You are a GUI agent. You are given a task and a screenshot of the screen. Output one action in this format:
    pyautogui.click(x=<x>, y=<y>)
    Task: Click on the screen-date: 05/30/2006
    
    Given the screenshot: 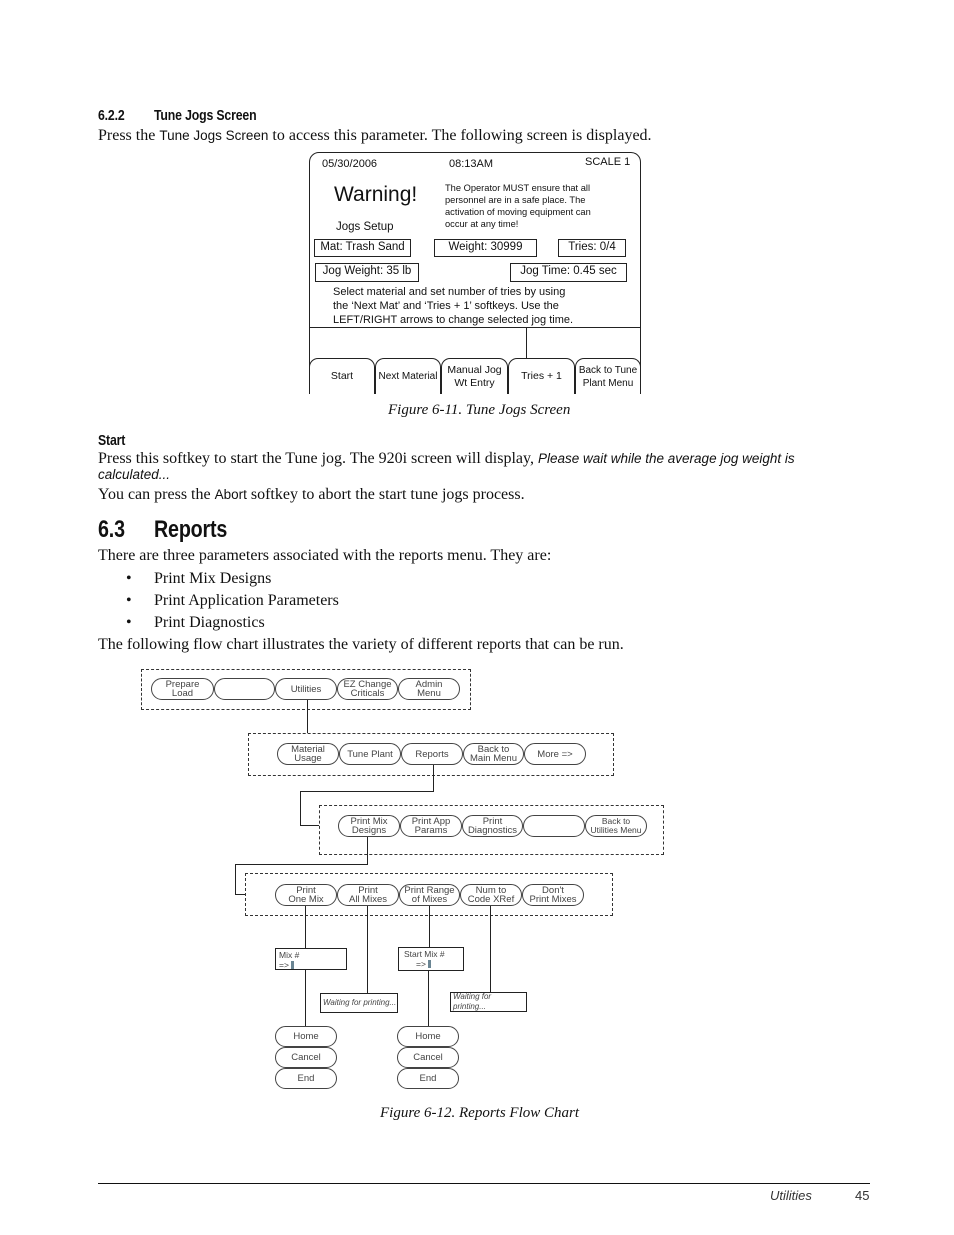 What is the action you would take?
    pyautogui.click(x=350, y=164)
    